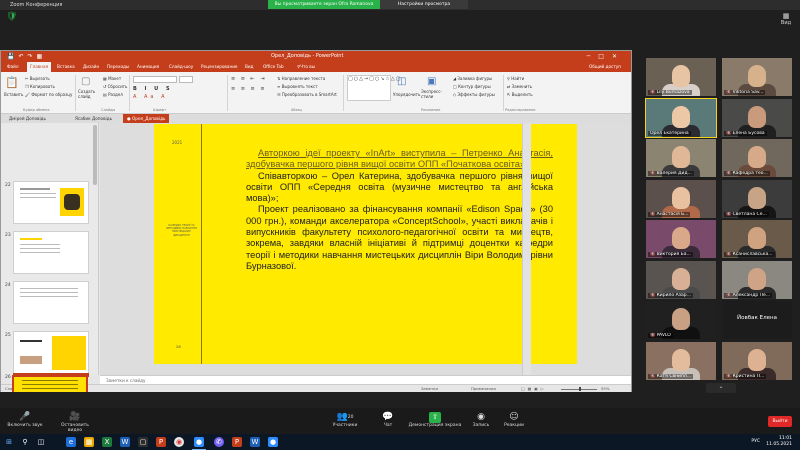  I want to click on folder-icon: ▦, so click(89, 442).